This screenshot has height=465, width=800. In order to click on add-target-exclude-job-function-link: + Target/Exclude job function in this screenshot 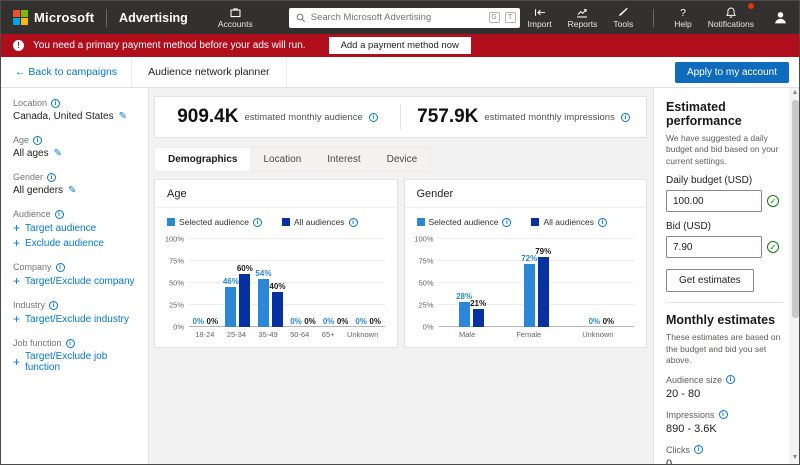, I will do `click(76, 362)`.